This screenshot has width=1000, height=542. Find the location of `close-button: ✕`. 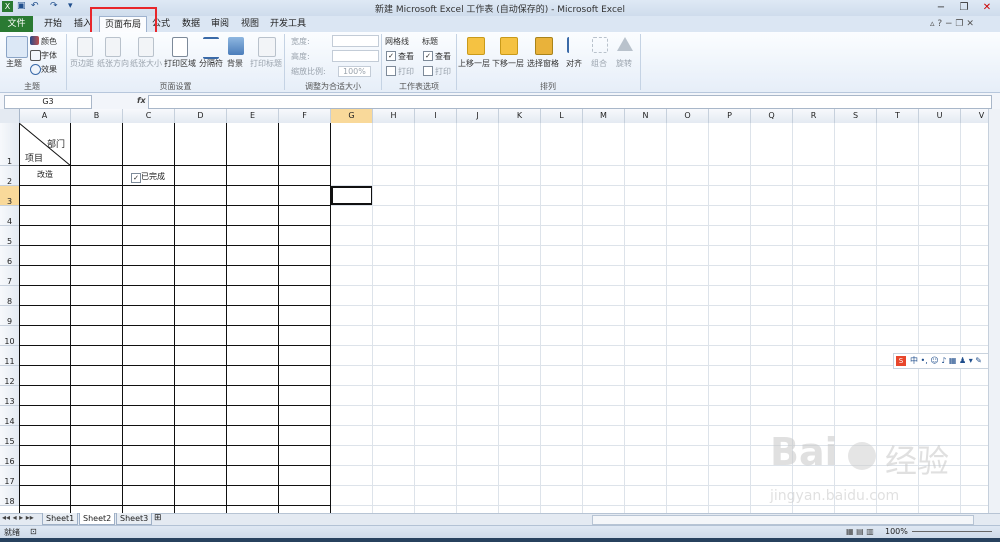

close-button: ✕ is located at coordinates (987, 8).